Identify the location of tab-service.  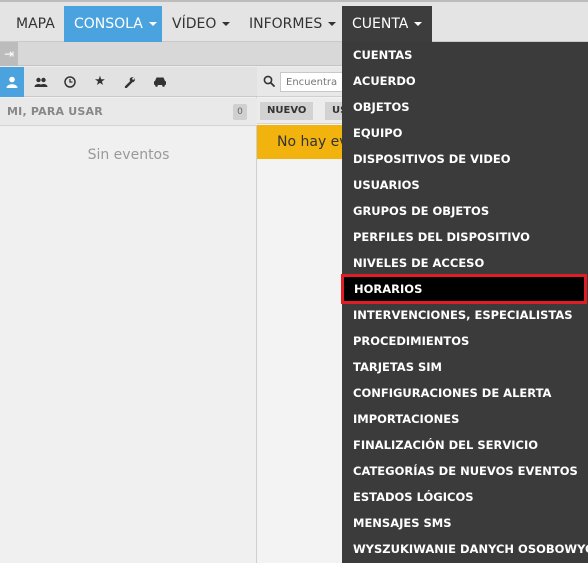
(130, 82).